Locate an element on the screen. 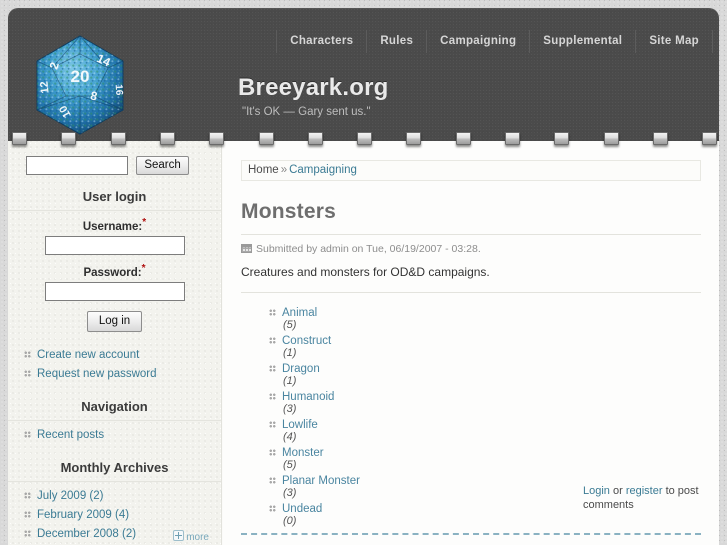 Image resolution: width=727 pixels, height=545 pixels. username-form-item: Username:* is located at coordinates (114, 236).